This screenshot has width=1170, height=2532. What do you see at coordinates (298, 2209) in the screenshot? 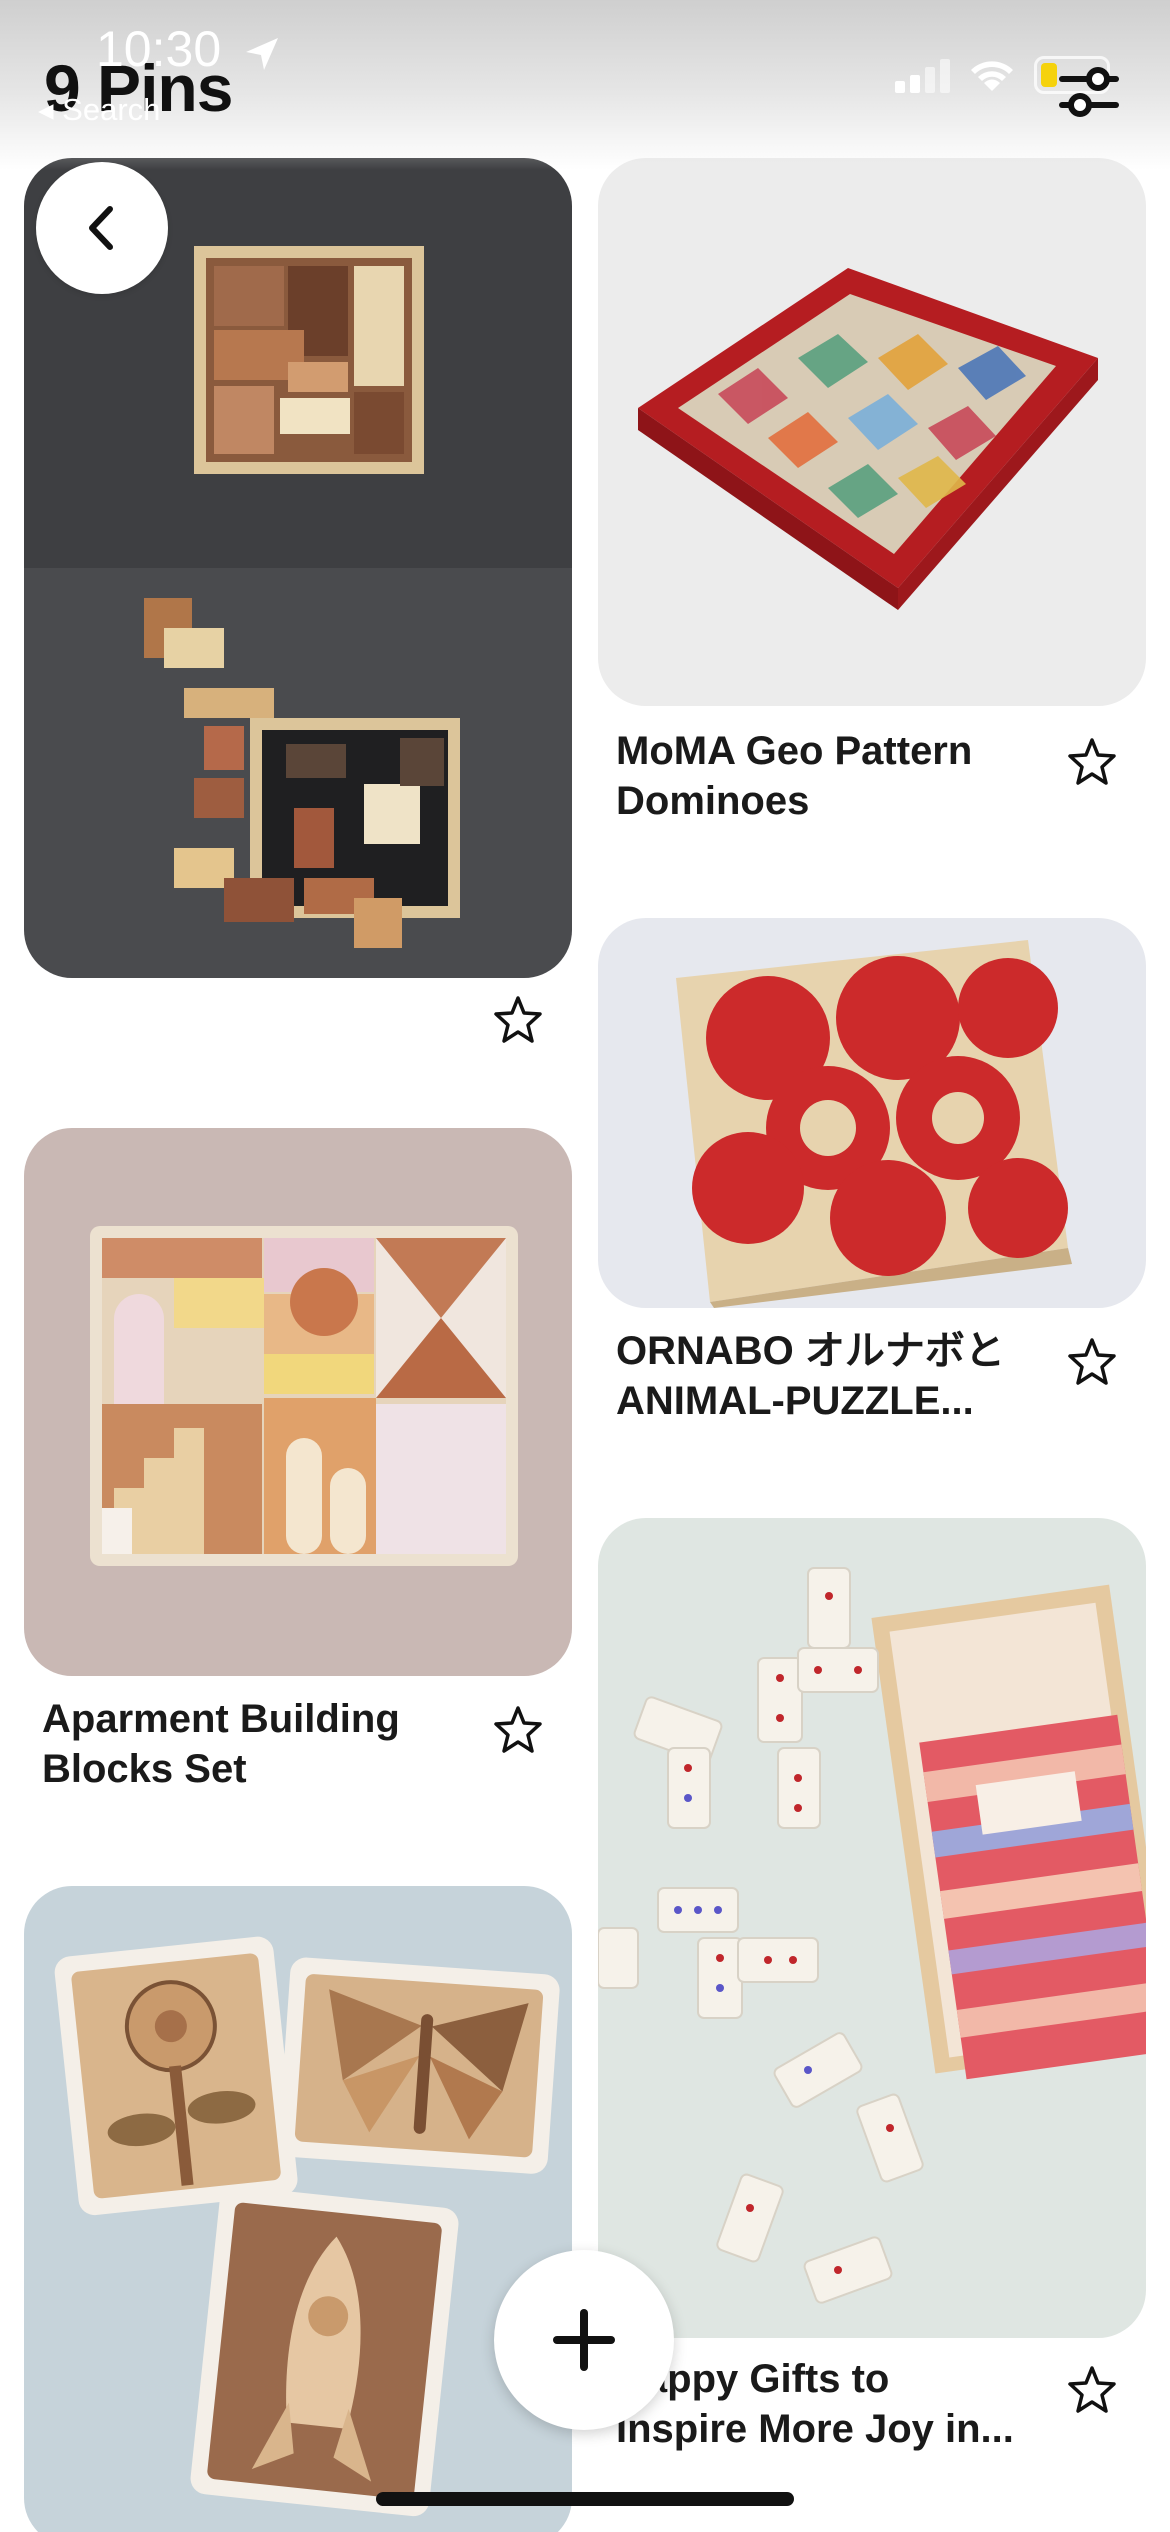
I see `pin-image-wooden-shape-puzzles` at bounding box center [298, 2209].